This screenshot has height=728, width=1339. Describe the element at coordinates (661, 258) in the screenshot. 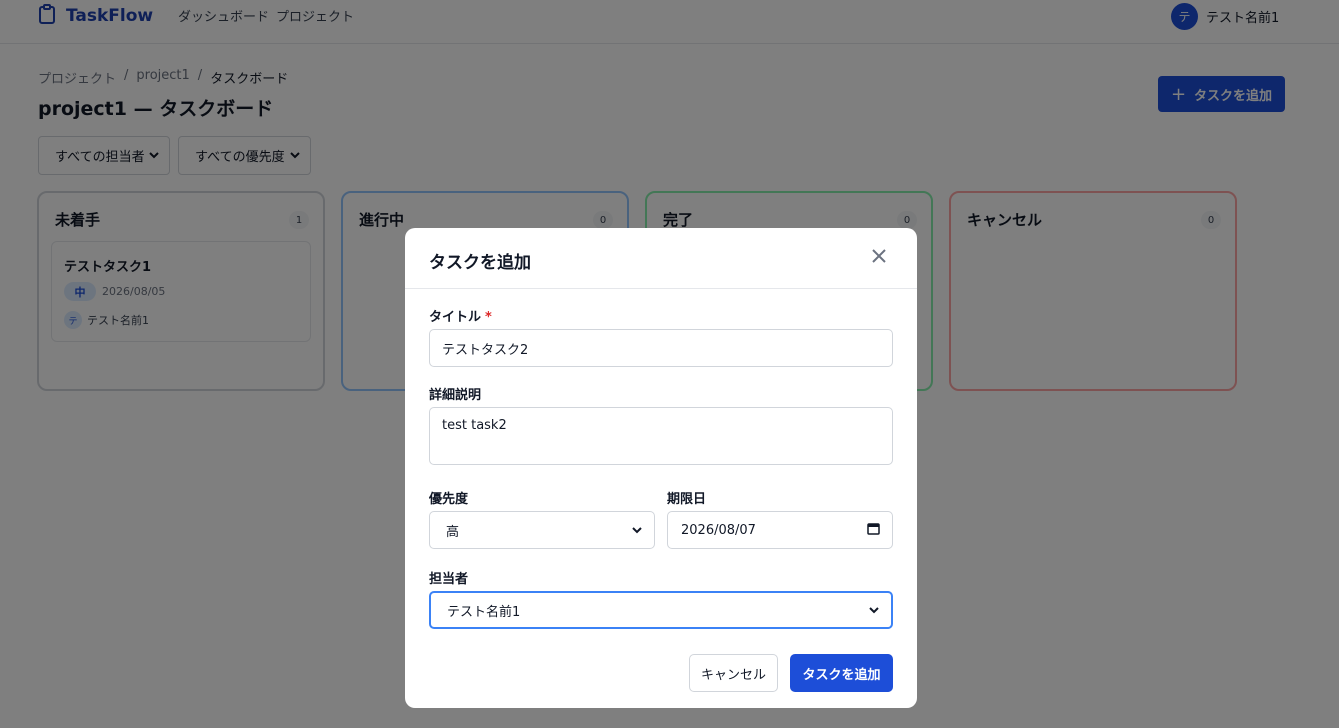

I see `modal-header: タスクを追加` at that location.